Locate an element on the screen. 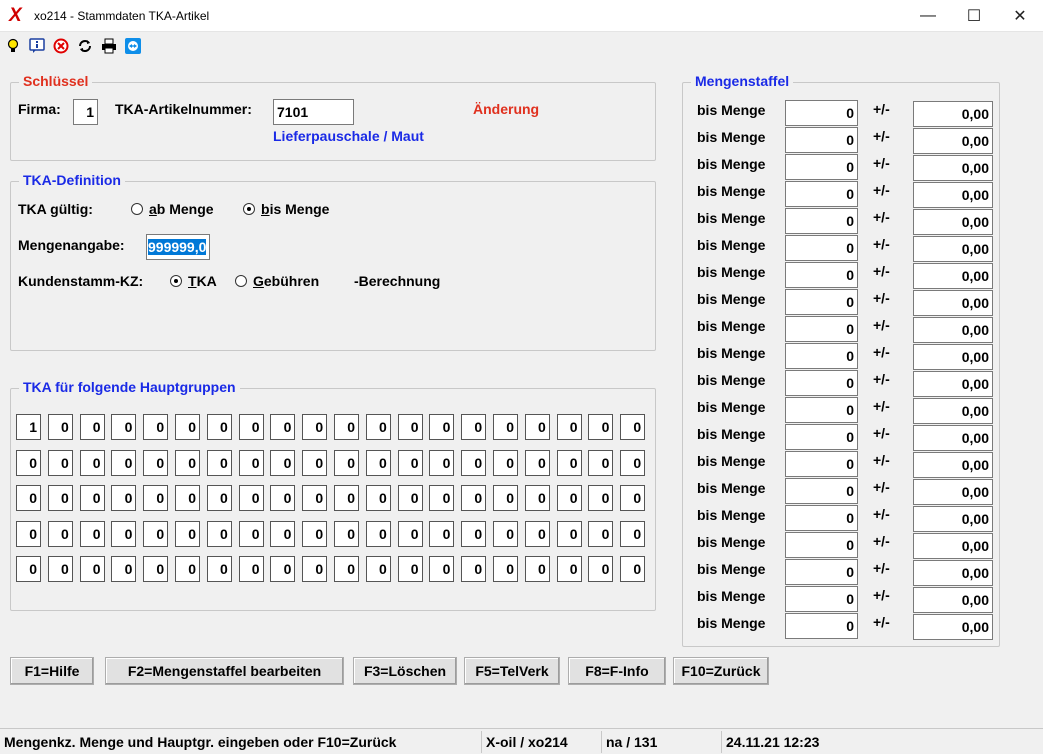  teamviewer-icon is located at coordinates (133, 46).